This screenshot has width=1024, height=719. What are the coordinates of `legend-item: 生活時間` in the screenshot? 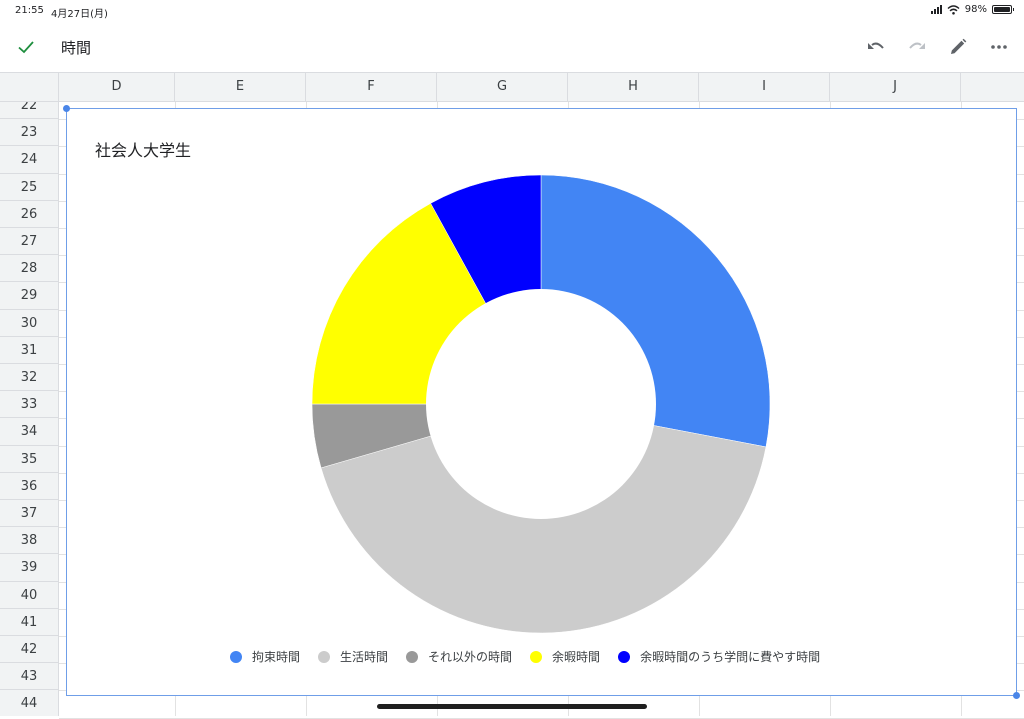 It's located at (353, 656).